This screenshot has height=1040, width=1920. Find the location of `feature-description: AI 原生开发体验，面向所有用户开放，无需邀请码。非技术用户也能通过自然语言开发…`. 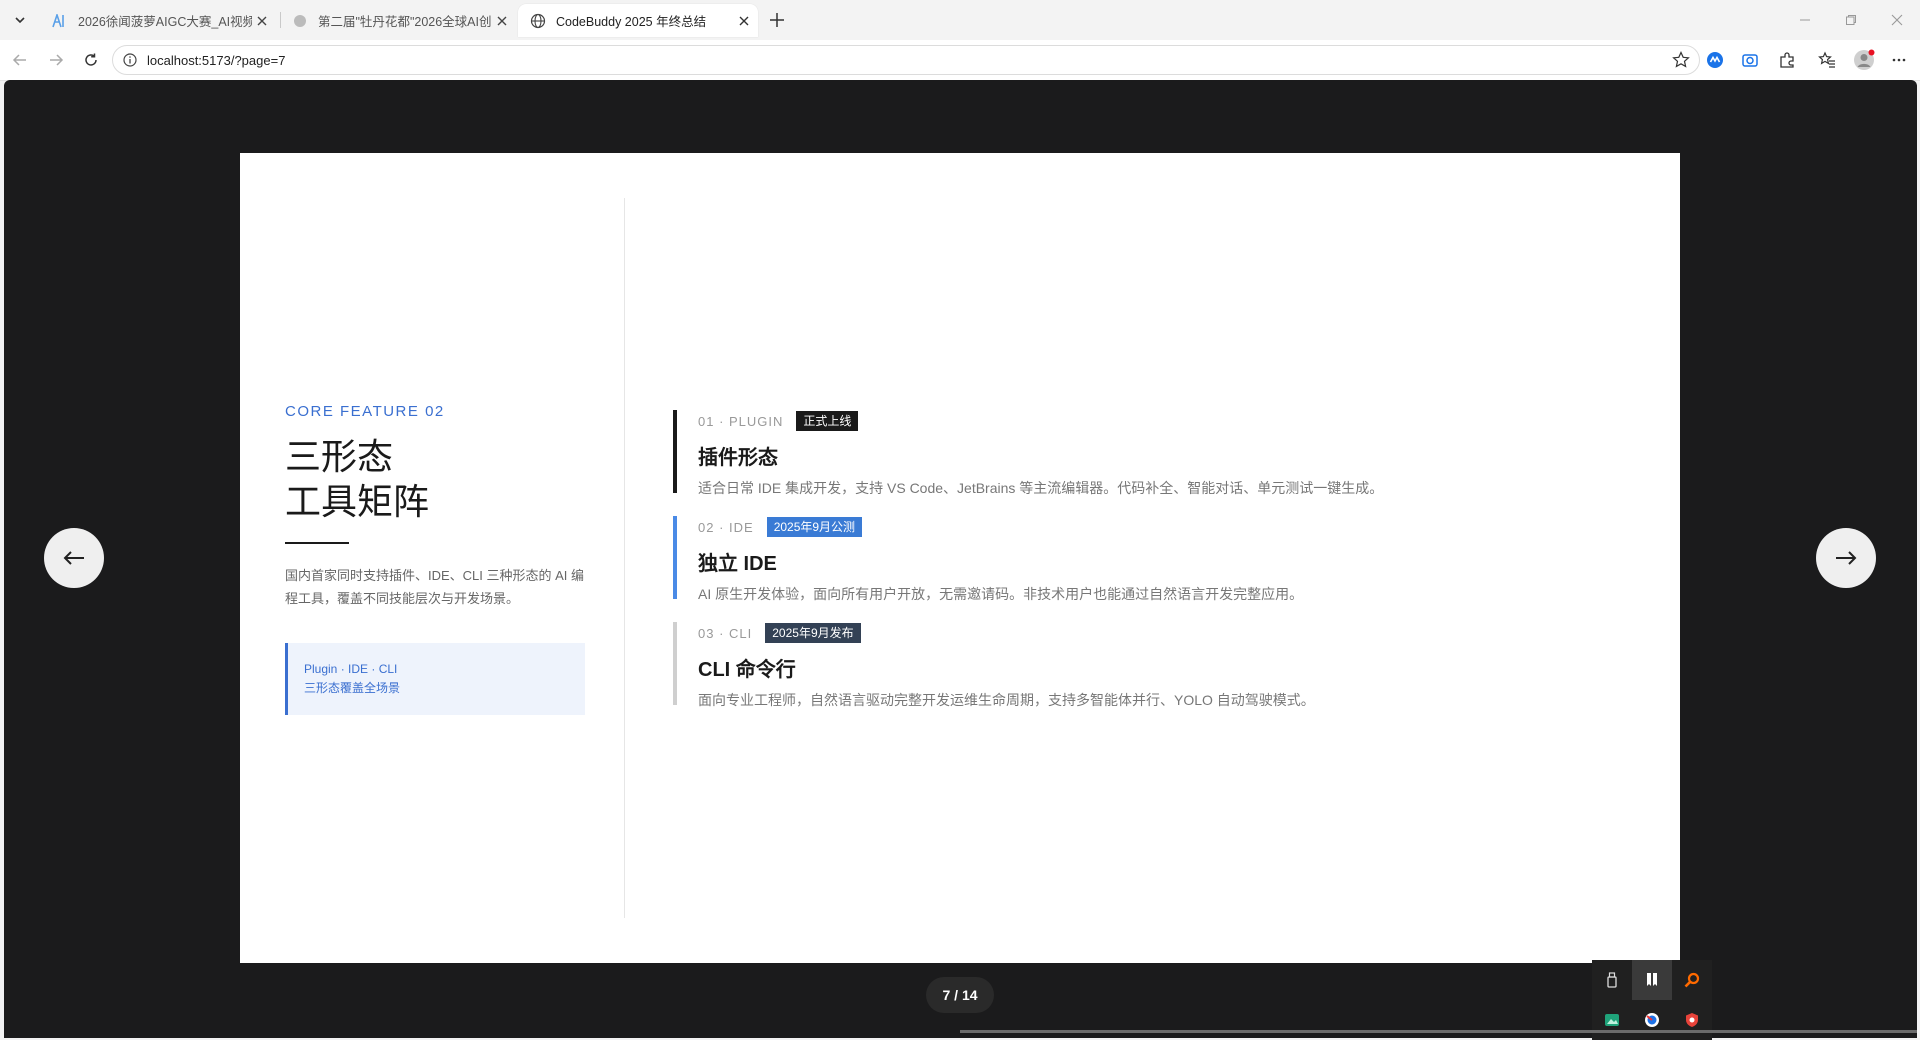

feature-description: AI 原生开发体验，面向所有用户开放，无需邀请码。非技术用户也能通过自然语言开发… is located at coordinates (1001, 594).